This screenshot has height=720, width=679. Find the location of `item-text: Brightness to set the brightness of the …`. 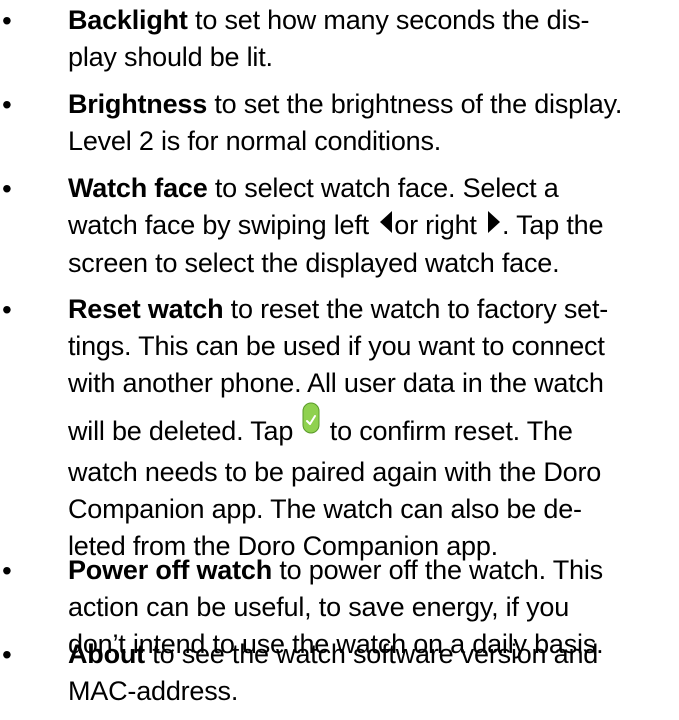

item-text: Brightness to set the brightness of the … is located at coordinates (370, 123).